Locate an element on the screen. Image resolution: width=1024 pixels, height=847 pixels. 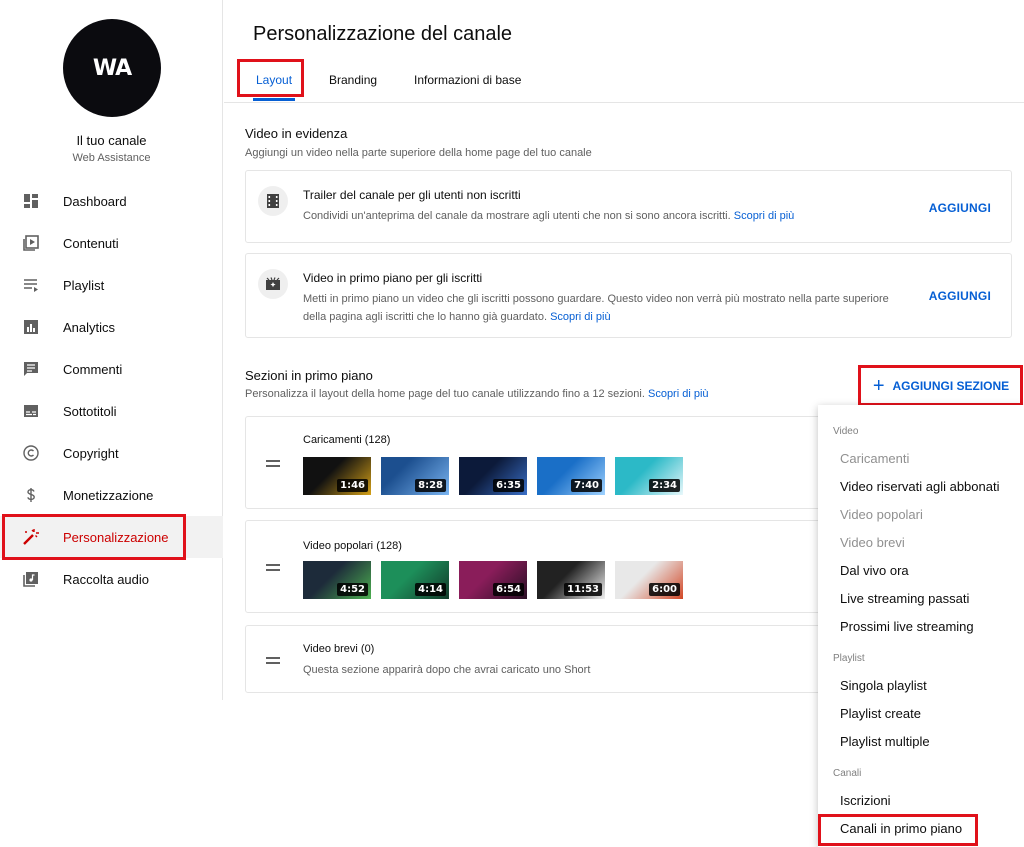
menu-item-popular-videos: Video popolari is located at coordinates (881, 514).